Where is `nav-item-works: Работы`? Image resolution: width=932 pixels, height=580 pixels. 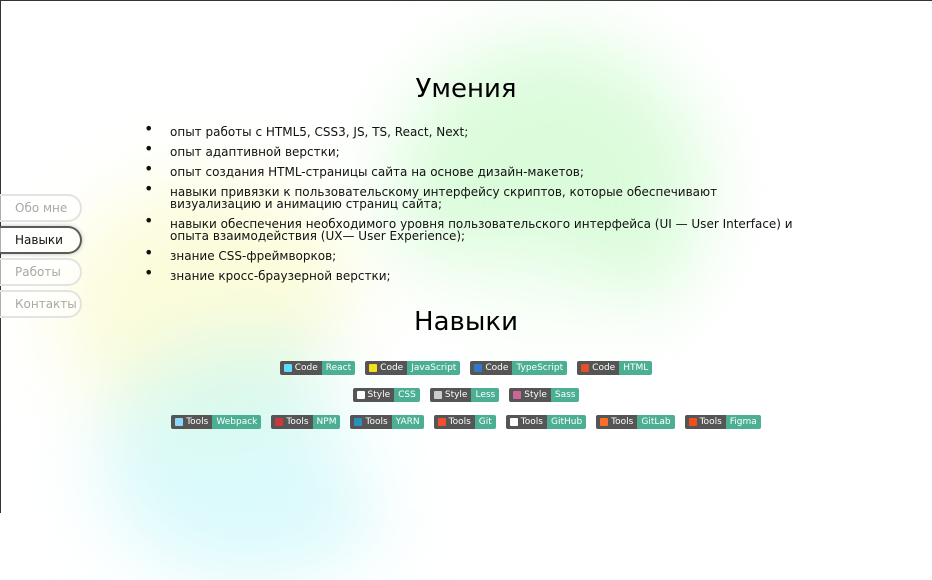
nav-item-works: Работы is located at coordinates (41, 272).